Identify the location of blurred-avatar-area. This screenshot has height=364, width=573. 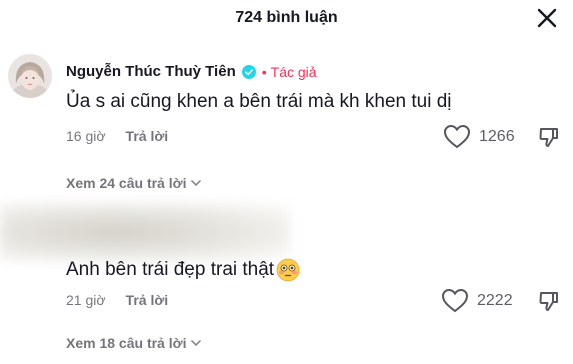
(145, 232).